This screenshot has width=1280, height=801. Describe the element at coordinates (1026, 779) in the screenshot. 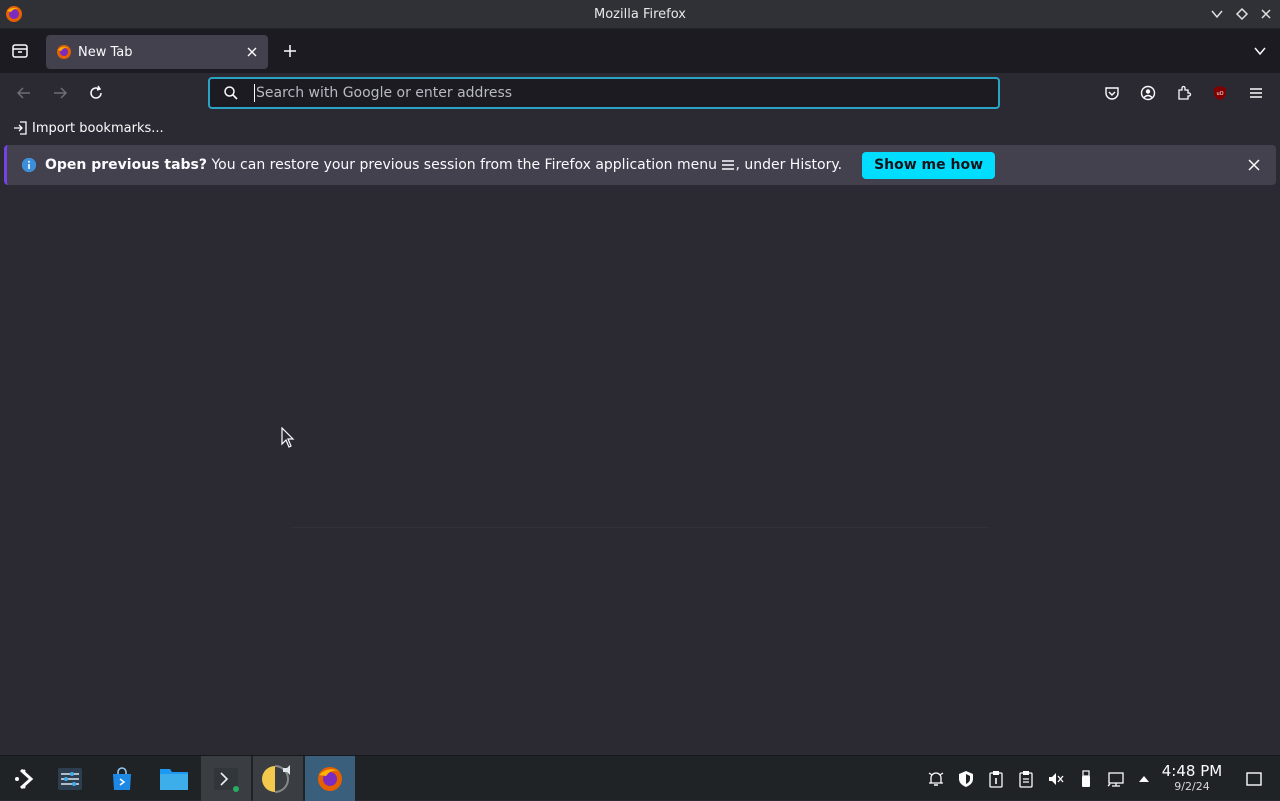

I see `clipboard-icon` at that location.